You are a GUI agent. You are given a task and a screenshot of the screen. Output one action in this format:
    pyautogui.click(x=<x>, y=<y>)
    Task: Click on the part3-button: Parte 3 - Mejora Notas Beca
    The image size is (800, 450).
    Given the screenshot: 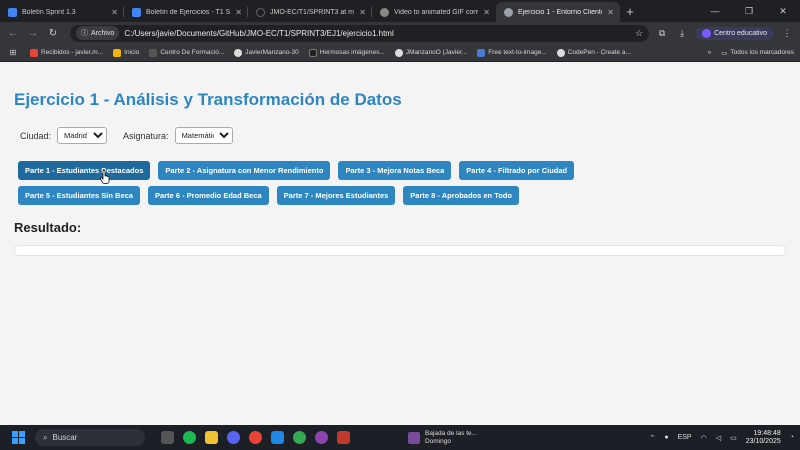 What is the action you would take?
    pyautogui.click(x=395, y=170)
    